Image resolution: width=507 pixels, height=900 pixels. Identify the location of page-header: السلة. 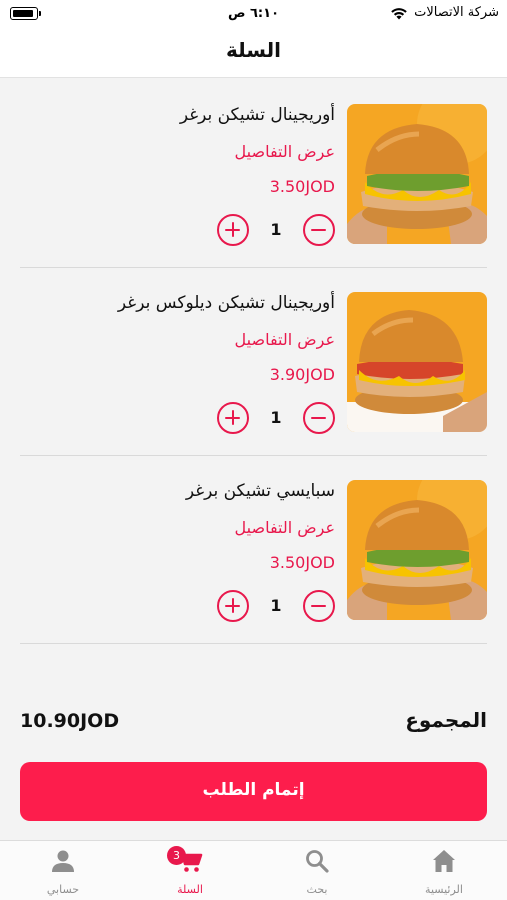
(253, 53).